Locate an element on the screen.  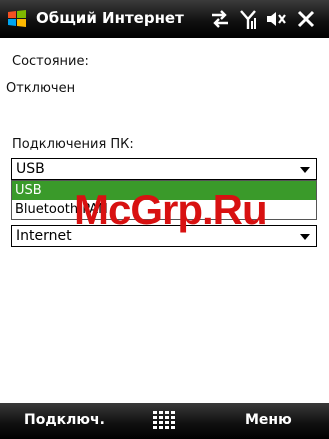
pc-connection-value: USB is located at coordinates (30, 169).